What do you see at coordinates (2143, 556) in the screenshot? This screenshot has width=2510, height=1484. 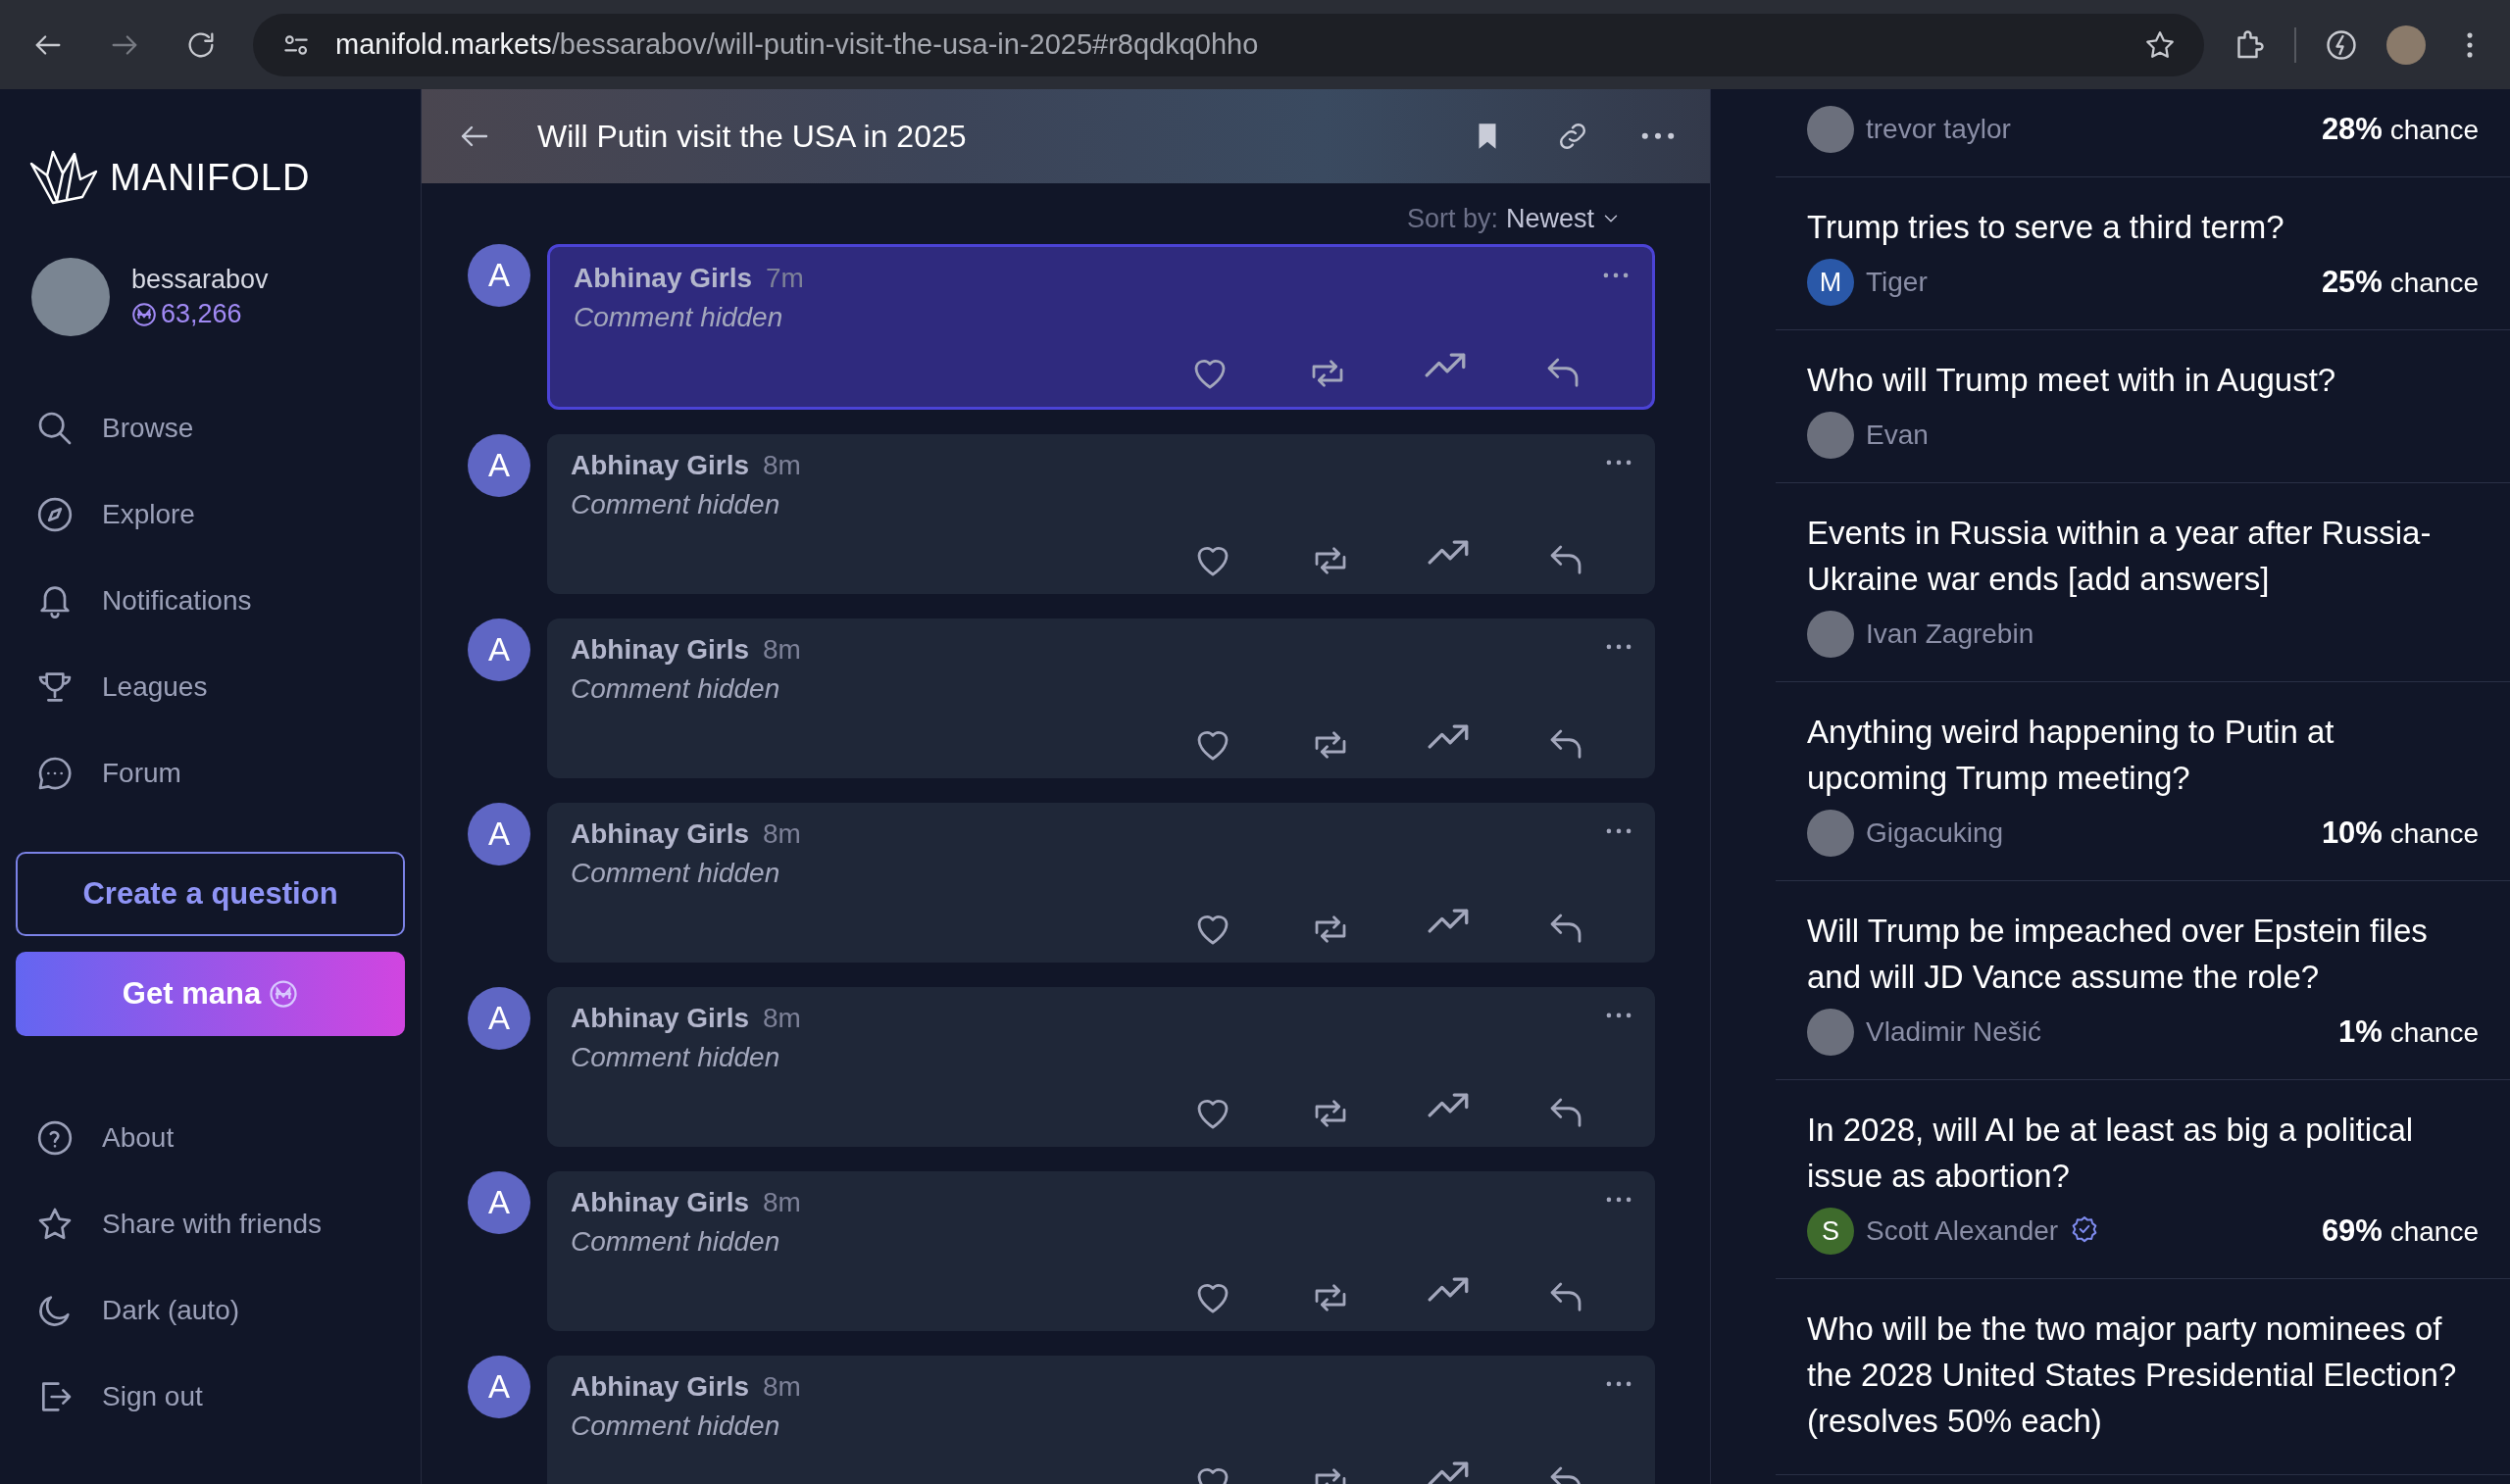 I see `market-title: Events in Russia within a year after Russia-Ukraine war ends [add answers]` at bounding box center [2143, 556].